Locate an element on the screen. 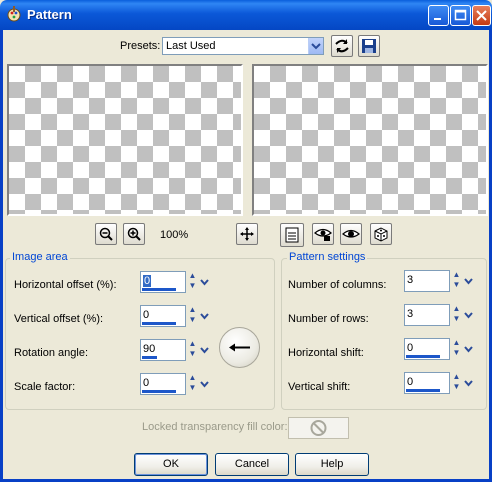 The image size is (492, 482). scale-factor-value: 0 is located at coordinates (146, 383).